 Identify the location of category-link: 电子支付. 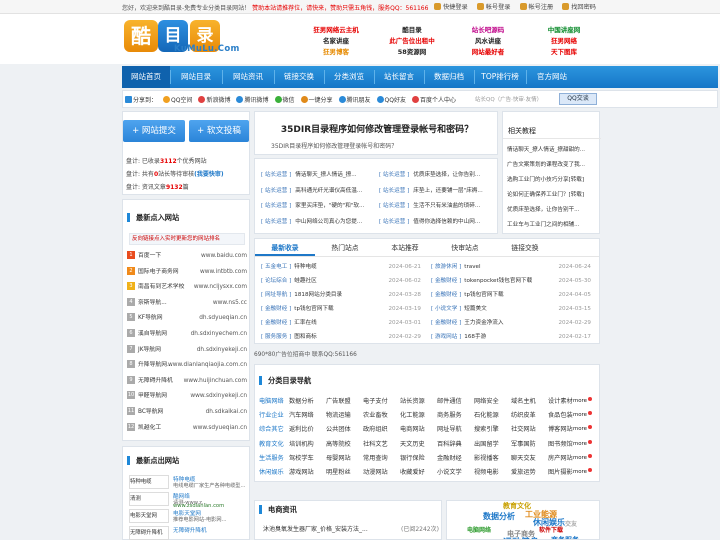
(381, 401).